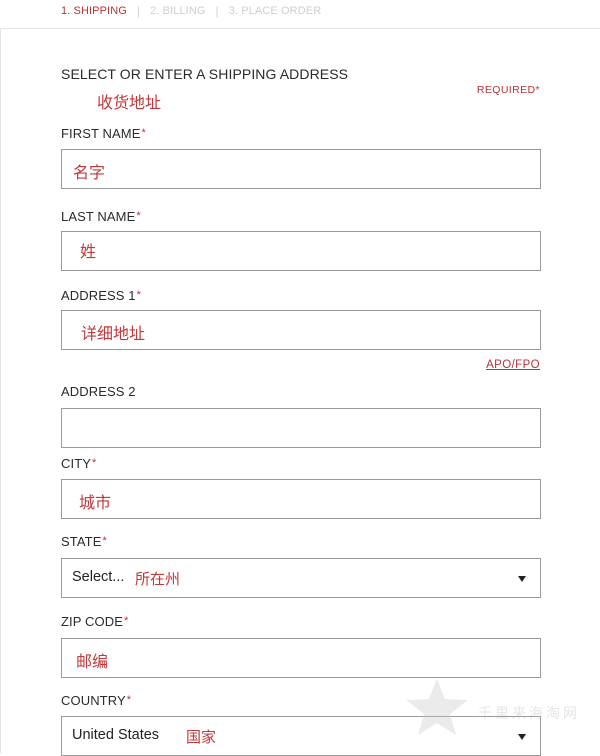 The height and width of the screenshot is (756, 600). I want to click on address1-value: 详细地址, so click(113, 333).